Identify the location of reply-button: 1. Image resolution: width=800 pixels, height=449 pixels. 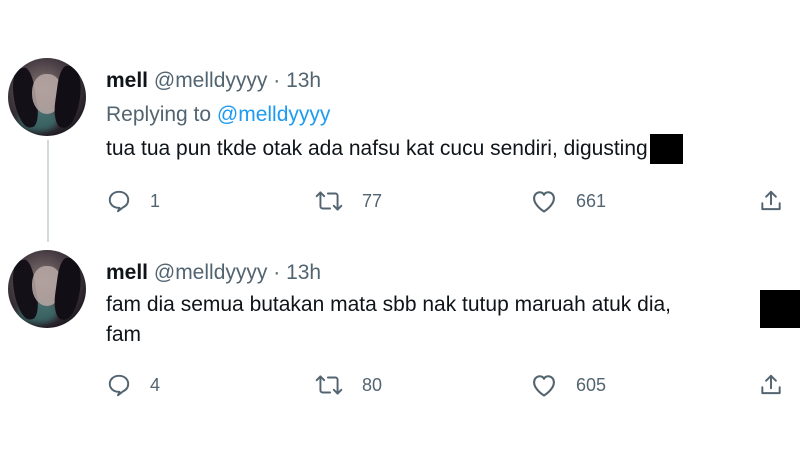
(133, 201).